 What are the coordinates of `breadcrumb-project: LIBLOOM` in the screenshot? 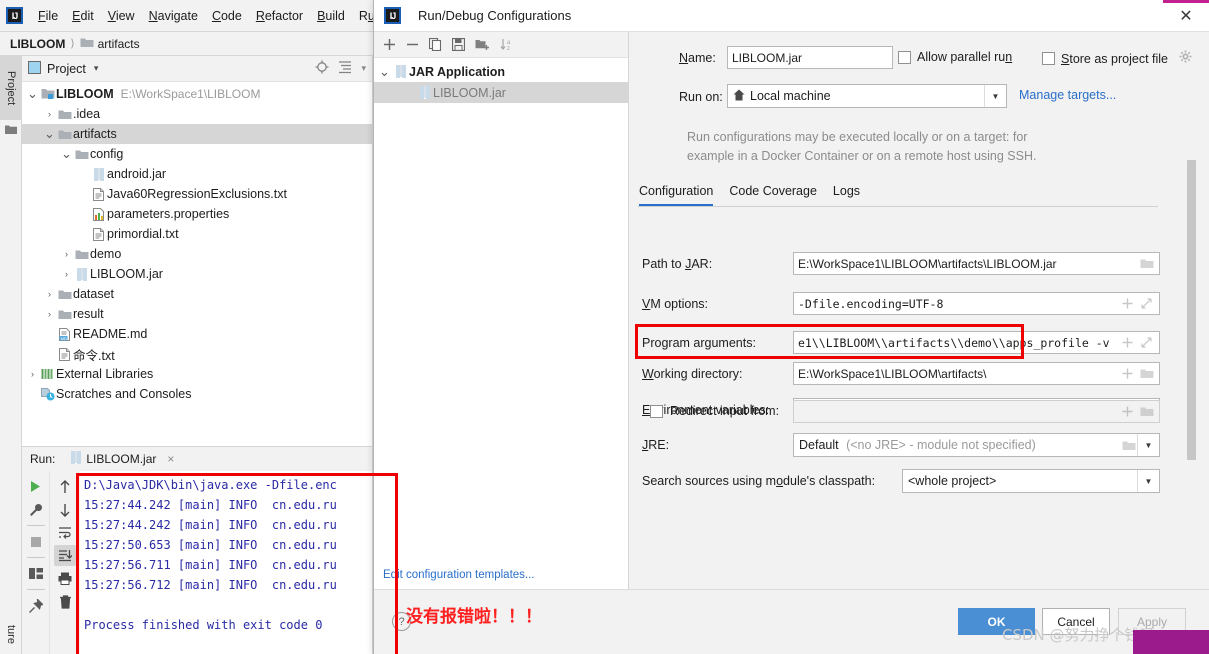 It's located at (37, 44).